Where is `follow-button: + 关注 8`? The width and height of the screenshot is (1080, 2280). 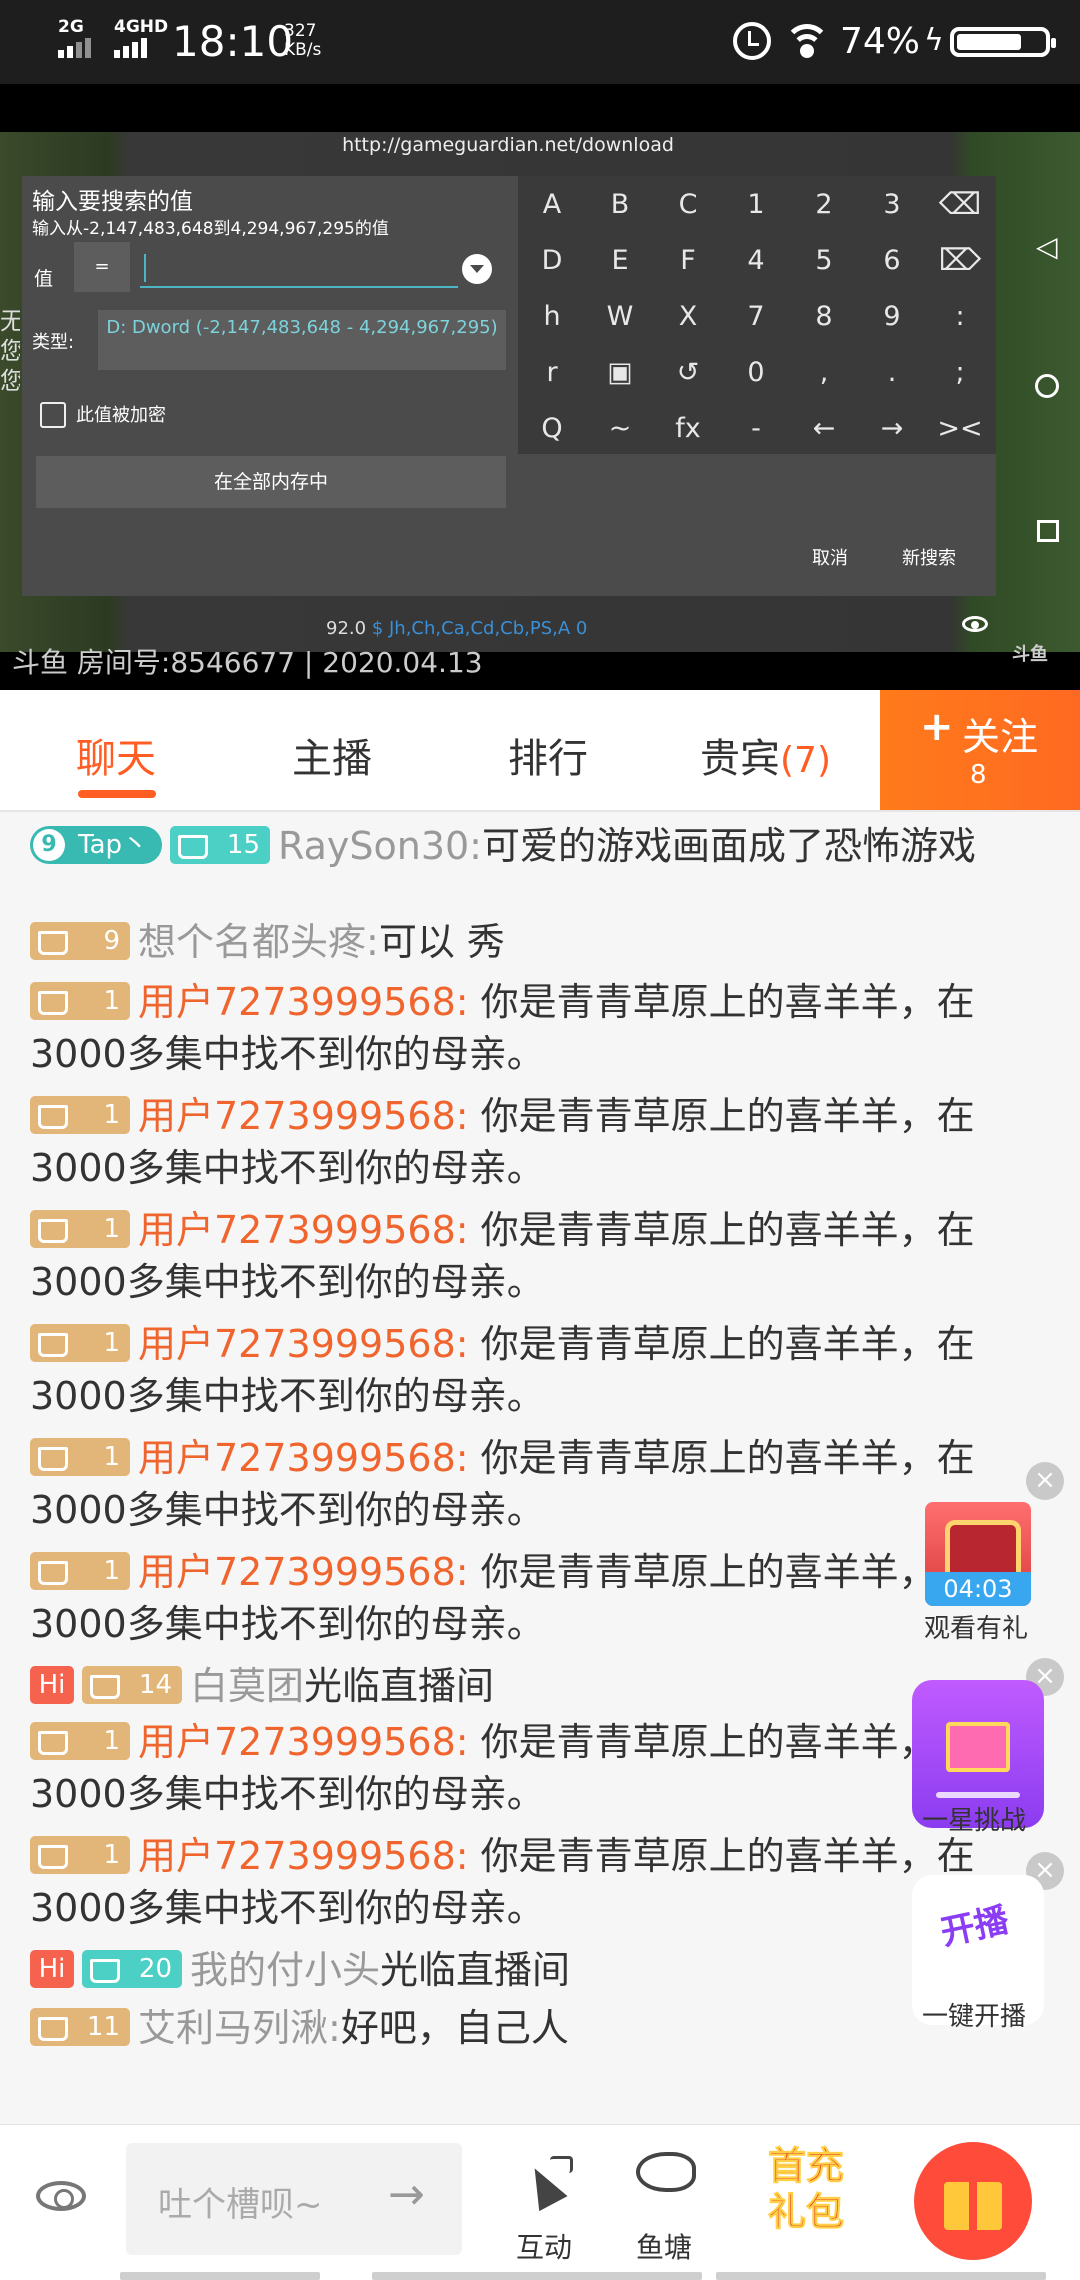
follow-button: + 关注 8 is located at coordinates (980, 750).